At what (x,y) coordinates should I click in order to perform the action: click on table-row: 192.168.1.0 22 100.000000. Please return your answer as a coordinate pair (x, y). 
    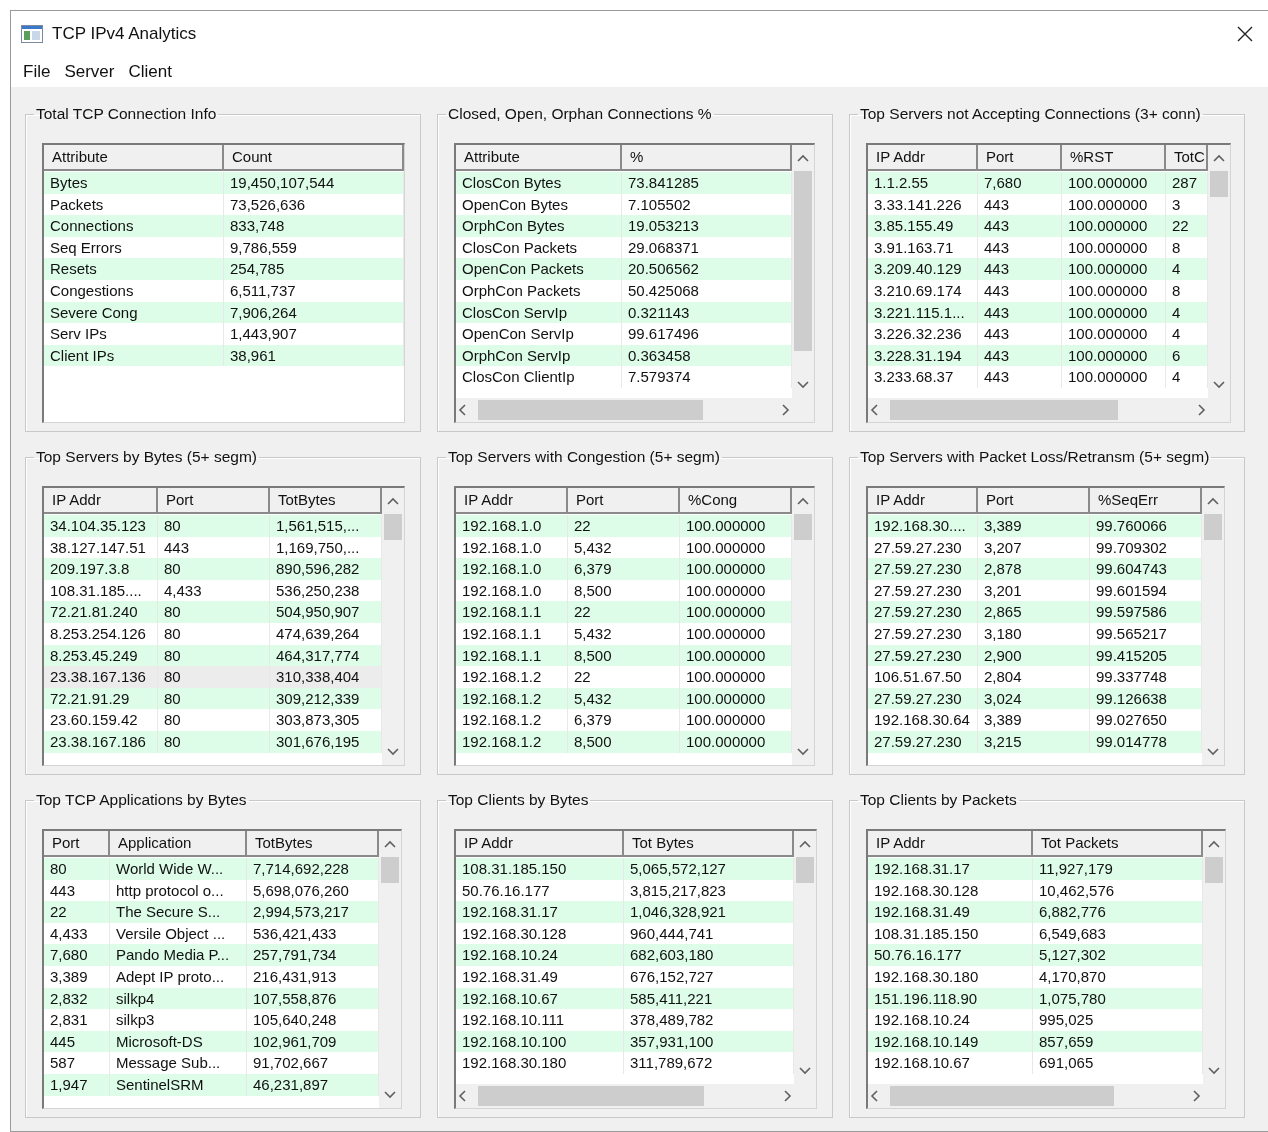
    Looking at the image, I should click on (624, 526).